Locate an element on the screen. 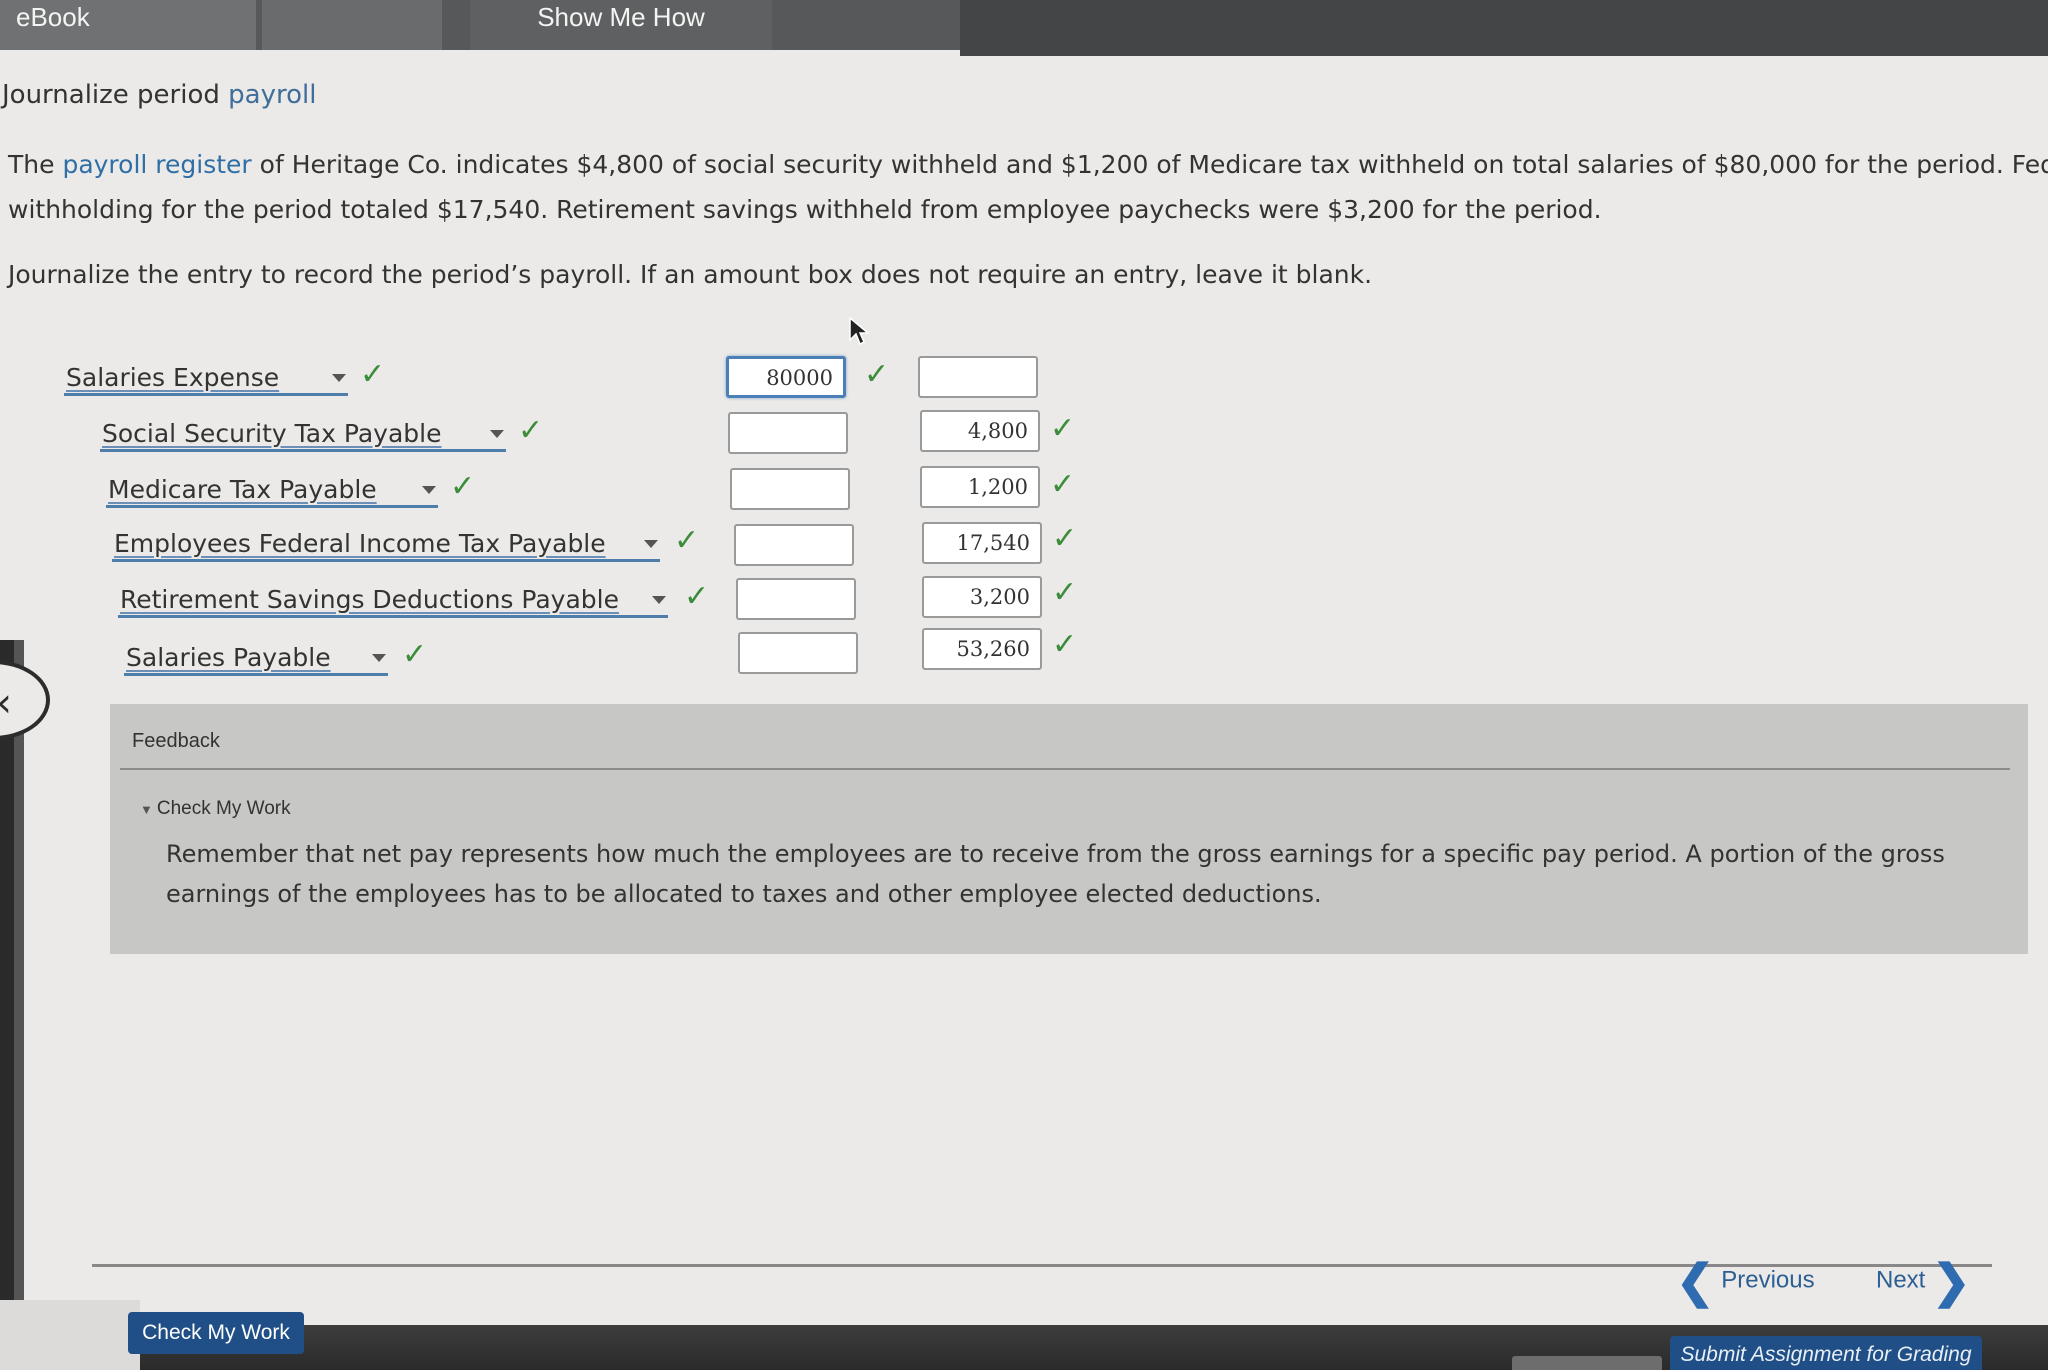 The image size is (2048, 1370). next-button: Next ❯ is located at coordinates (1923, 1281).